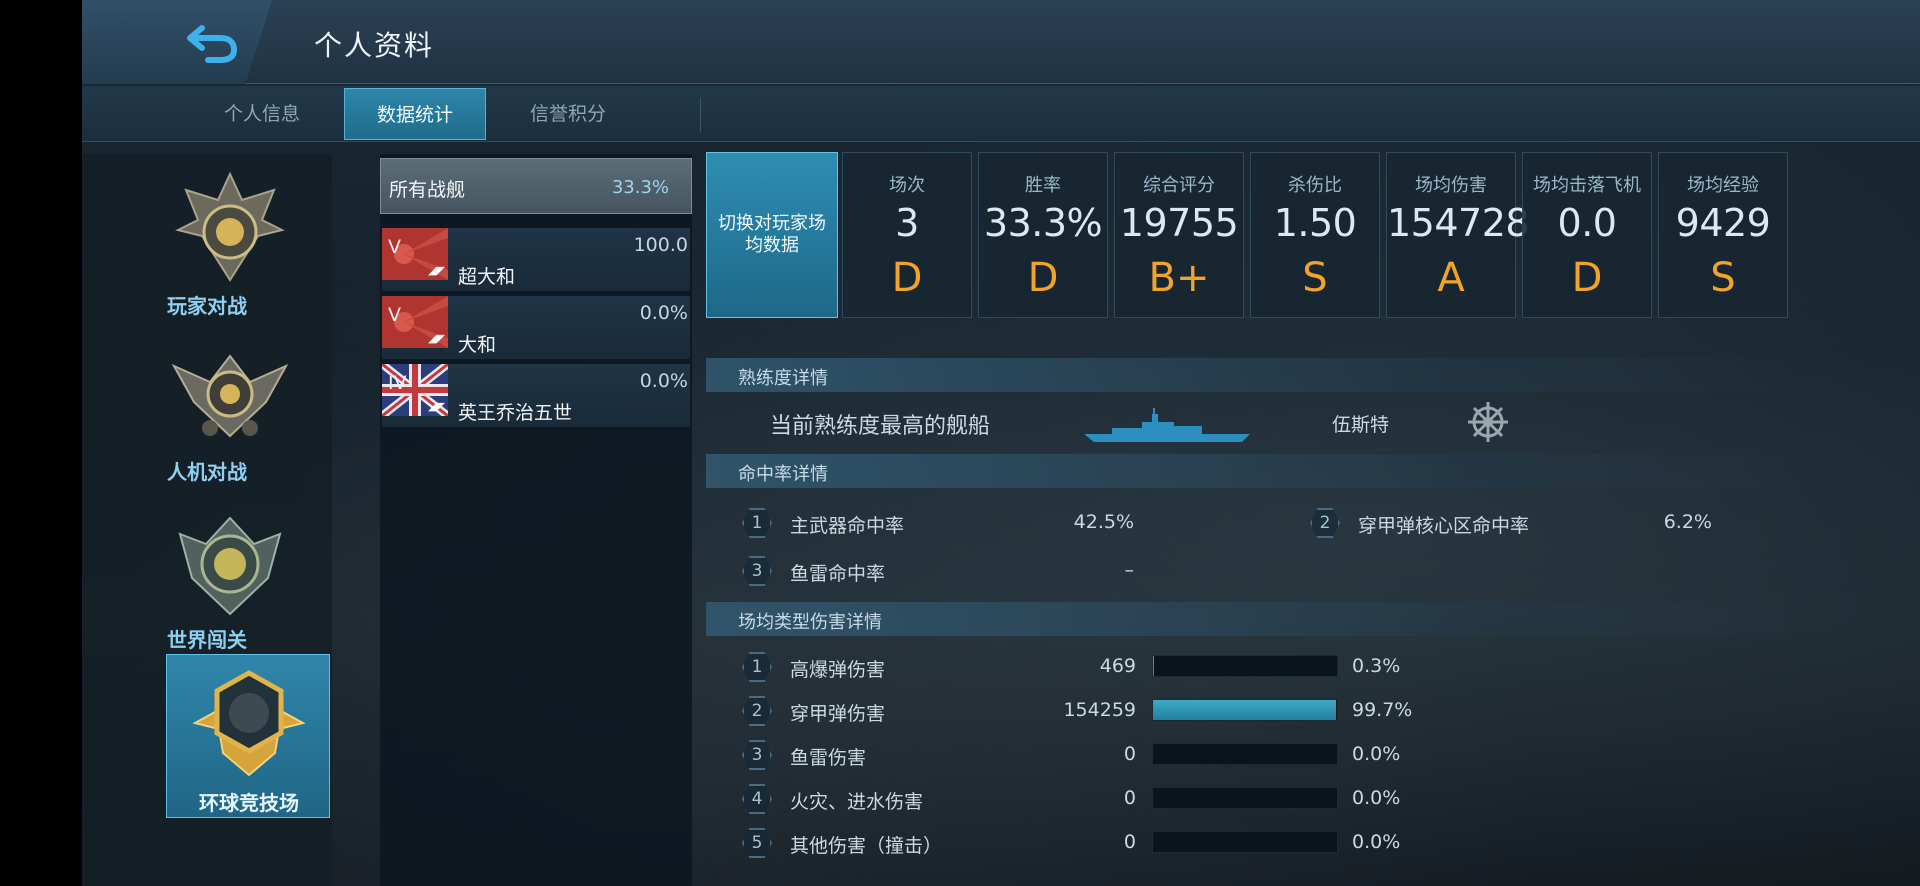  I want to click on ship-row: V ◢◤ 超大和 100.0, so click(536, 260).